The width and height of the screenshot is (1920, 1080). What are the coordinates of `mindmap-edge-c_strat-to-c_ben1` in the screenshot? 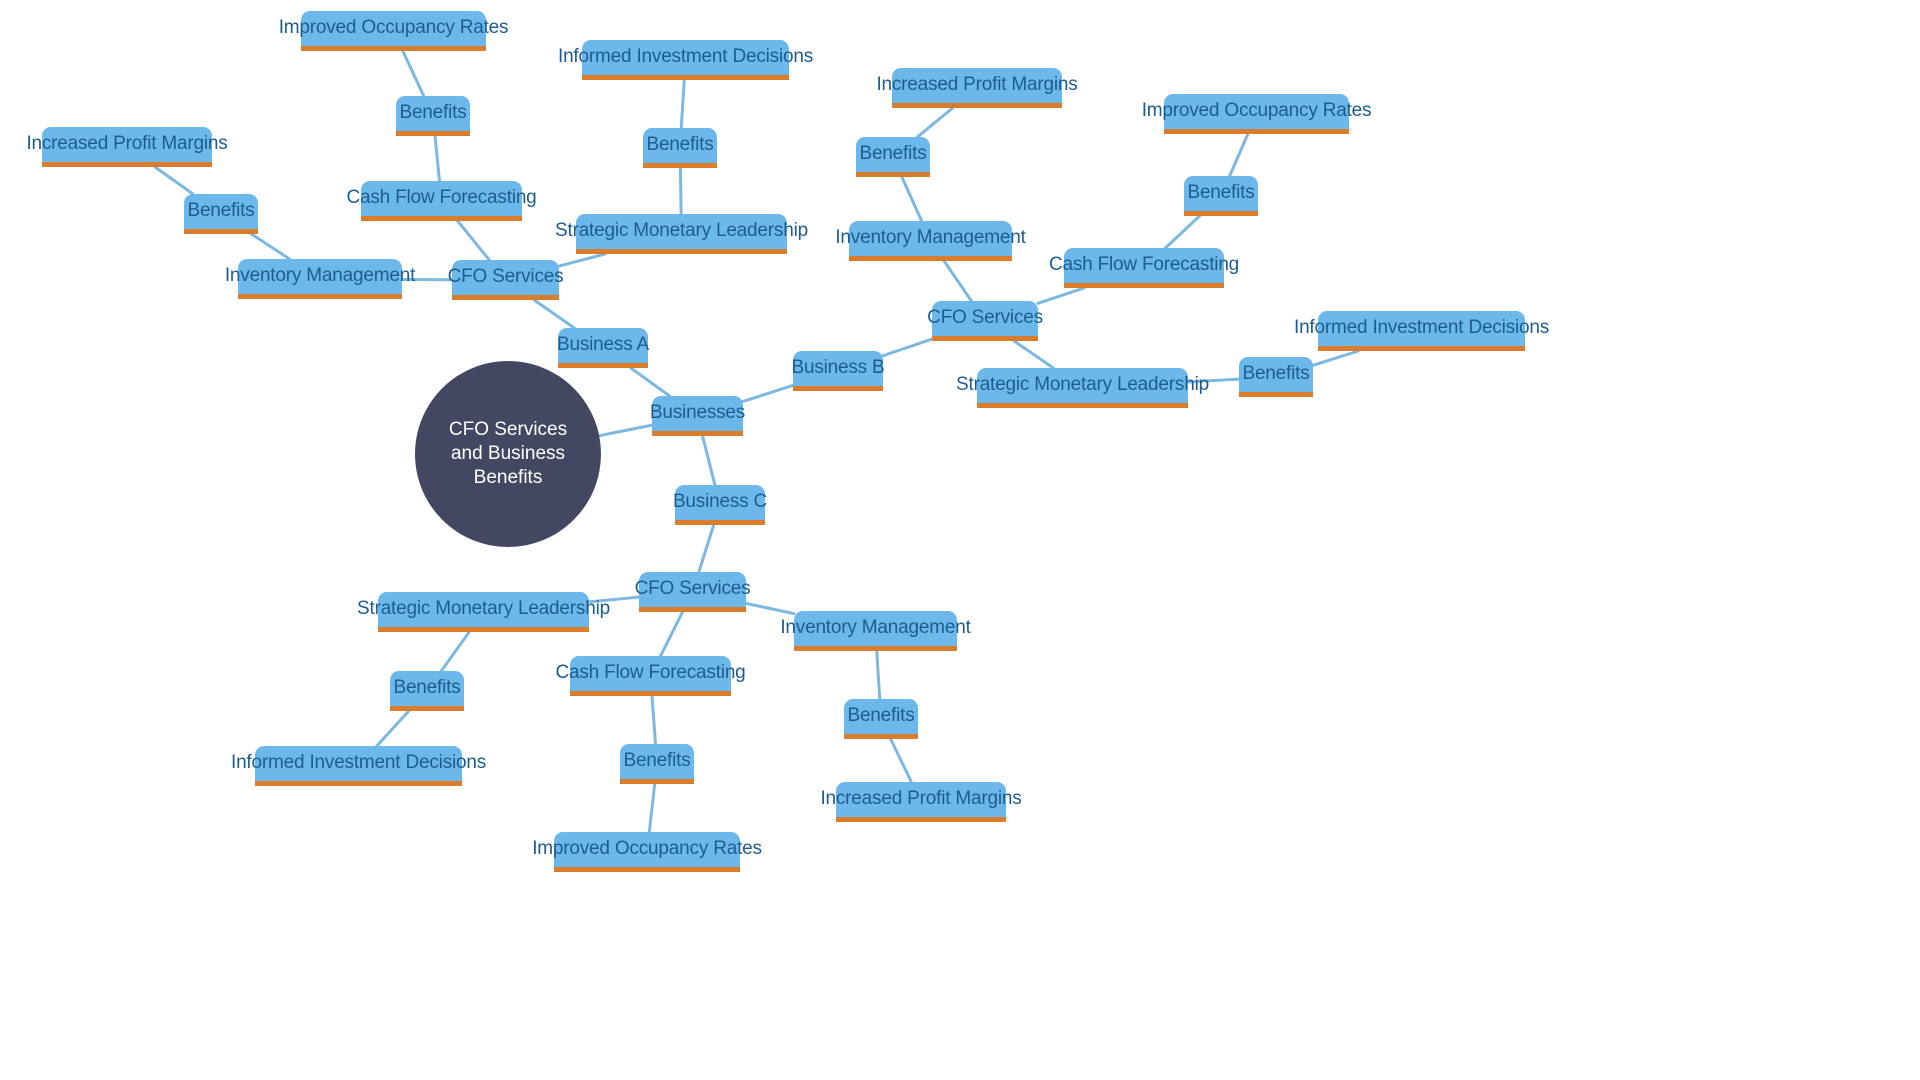 It's located at (455, 651).